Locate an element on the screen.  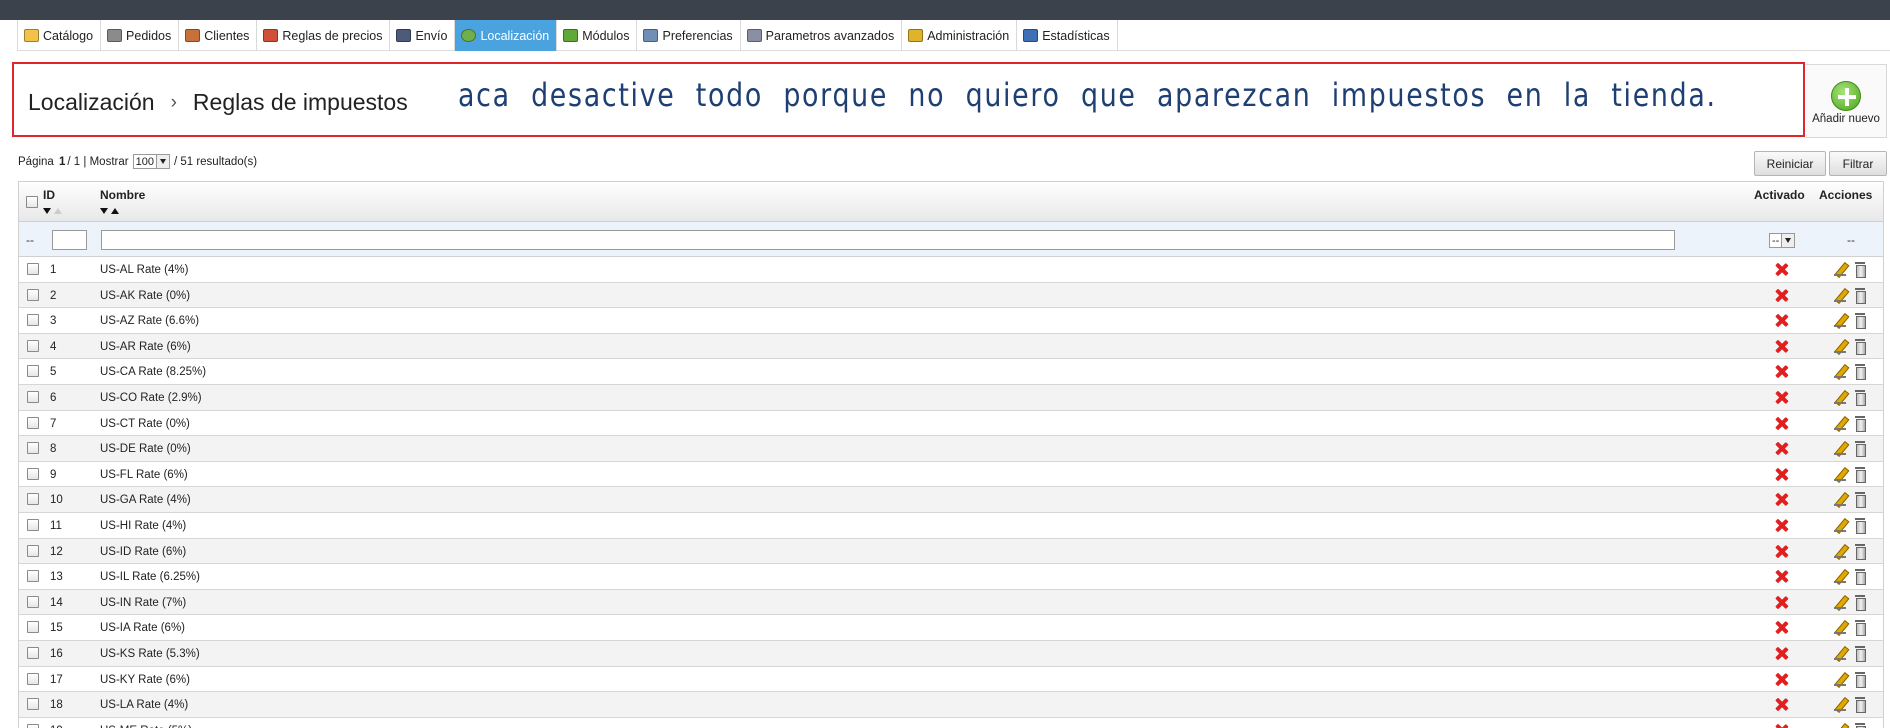
table-row: 19US-ME Rate (5%) is located at coordinates (951, 722).